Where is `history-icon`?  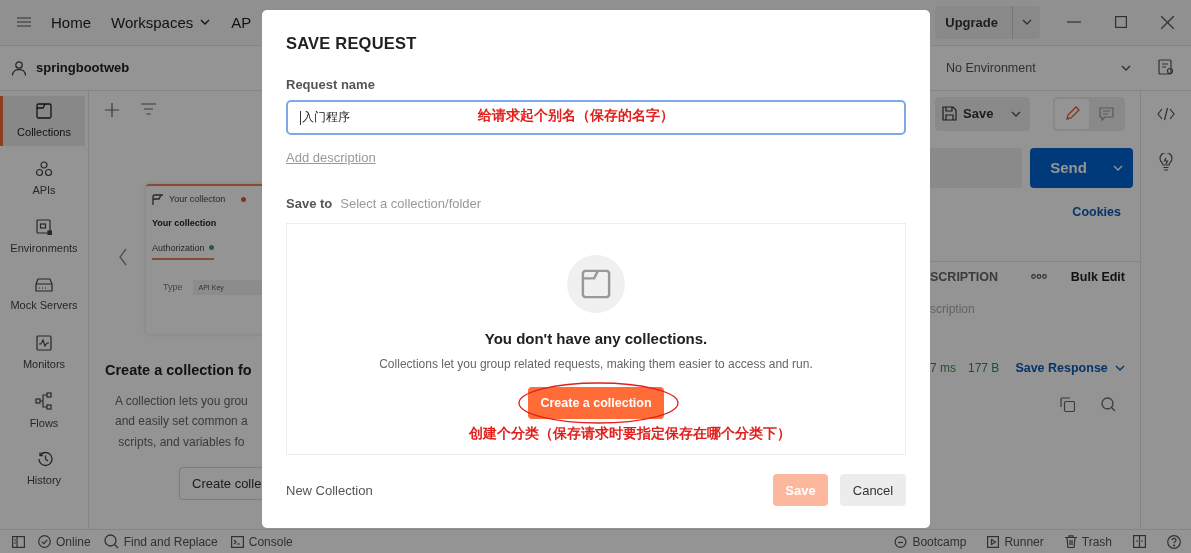 history-icon is located at coordinates (44, 459).